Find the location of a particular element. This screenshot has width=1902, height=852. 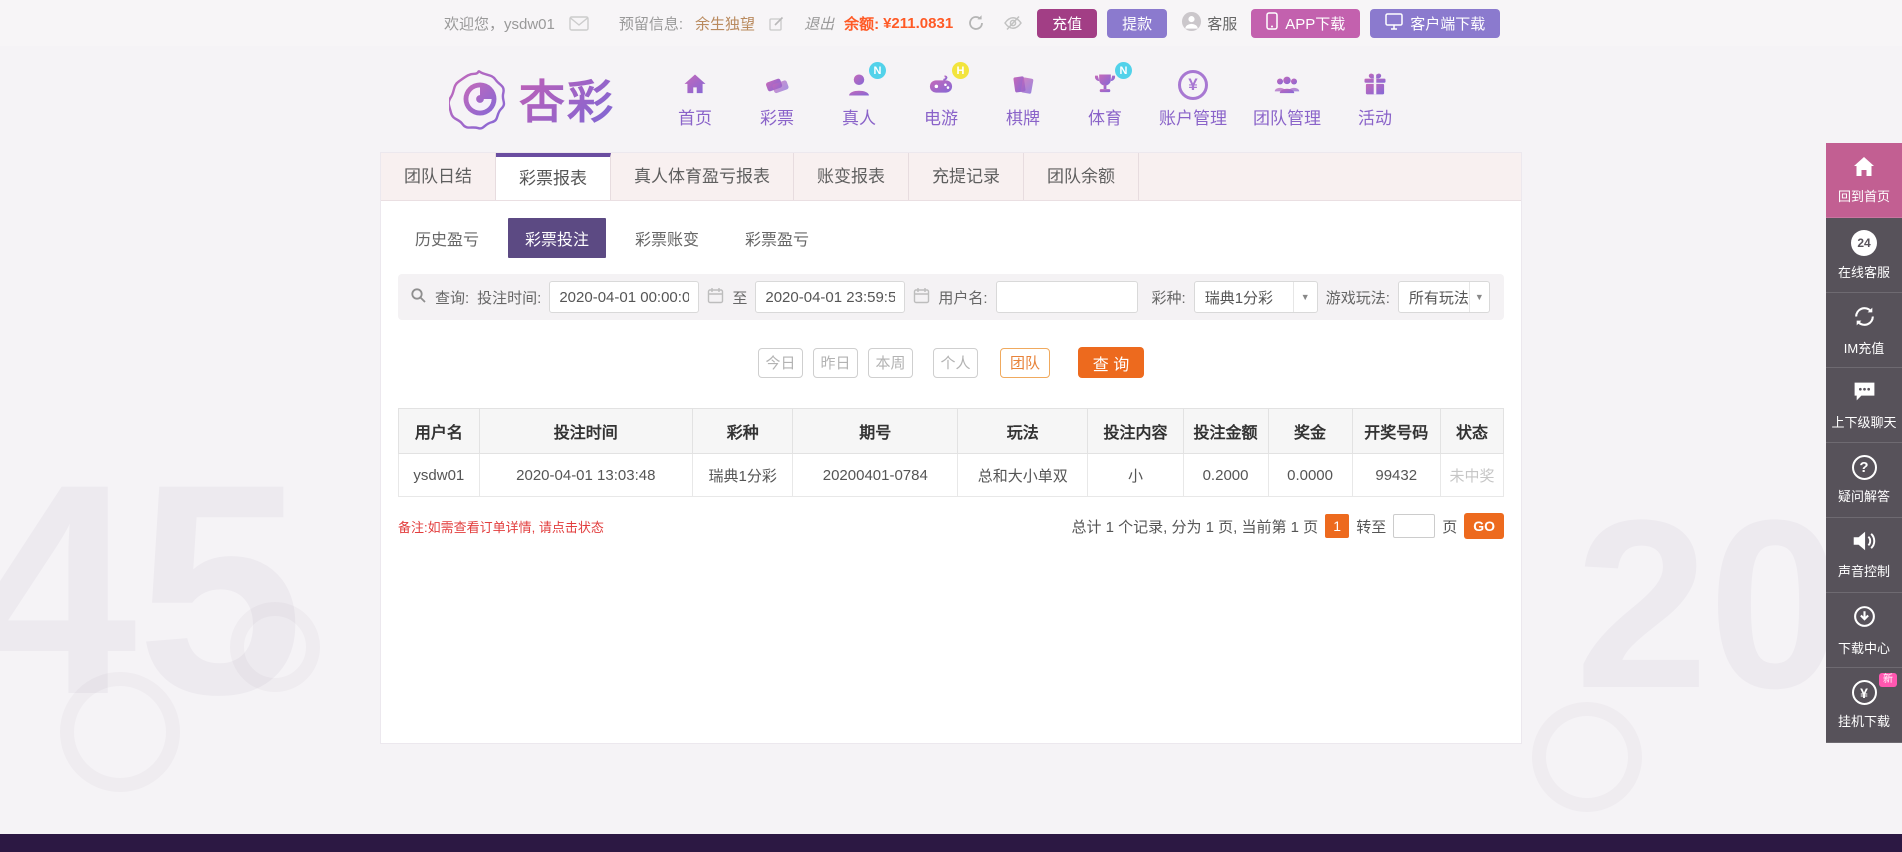

cell-username: ysdw01 is located at coordinates (439, 475).